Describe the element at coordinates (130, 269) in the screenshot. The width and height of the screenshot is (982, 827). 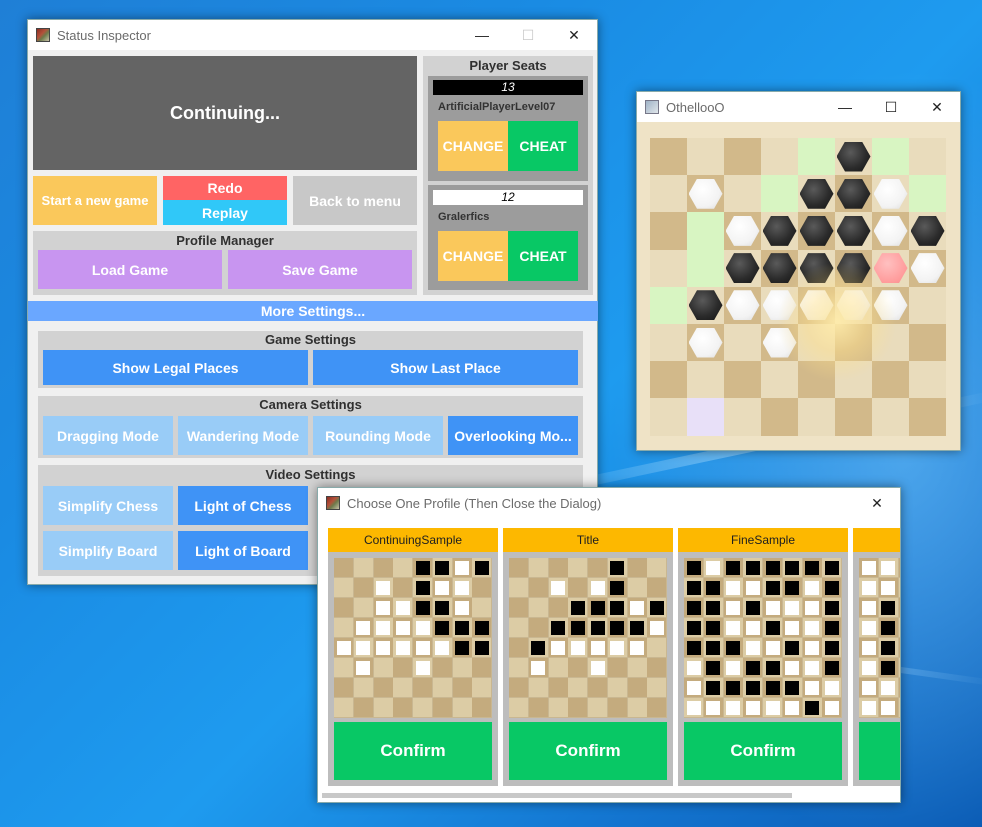
I see `load-game-button: Load Game` at that location.